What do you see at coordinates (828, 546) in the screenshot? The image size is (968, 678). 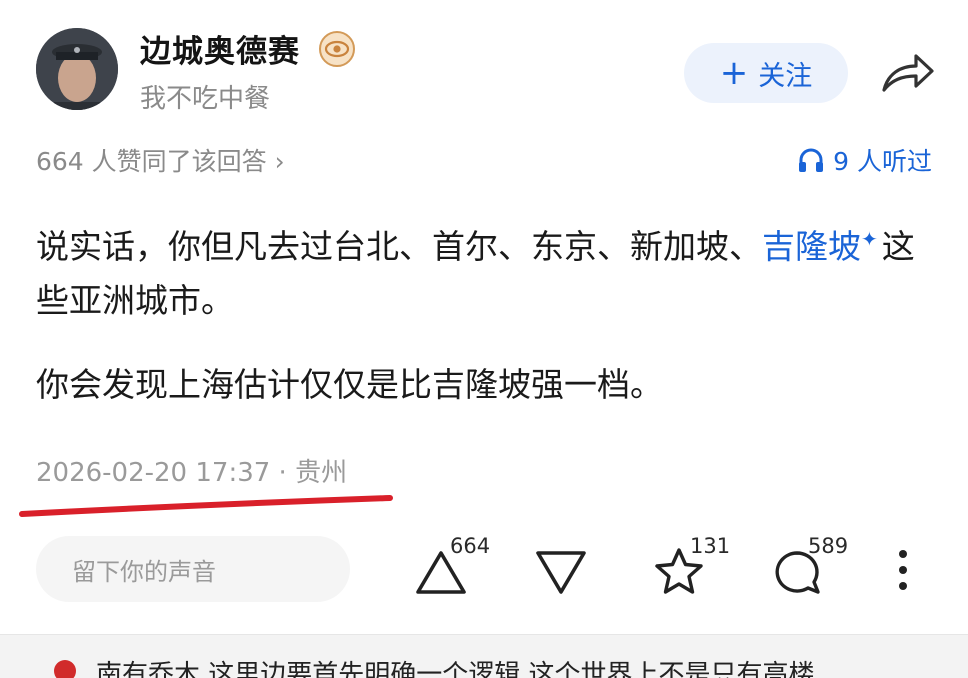 I see `comment-count: 589` at bounding box center [828, 546].